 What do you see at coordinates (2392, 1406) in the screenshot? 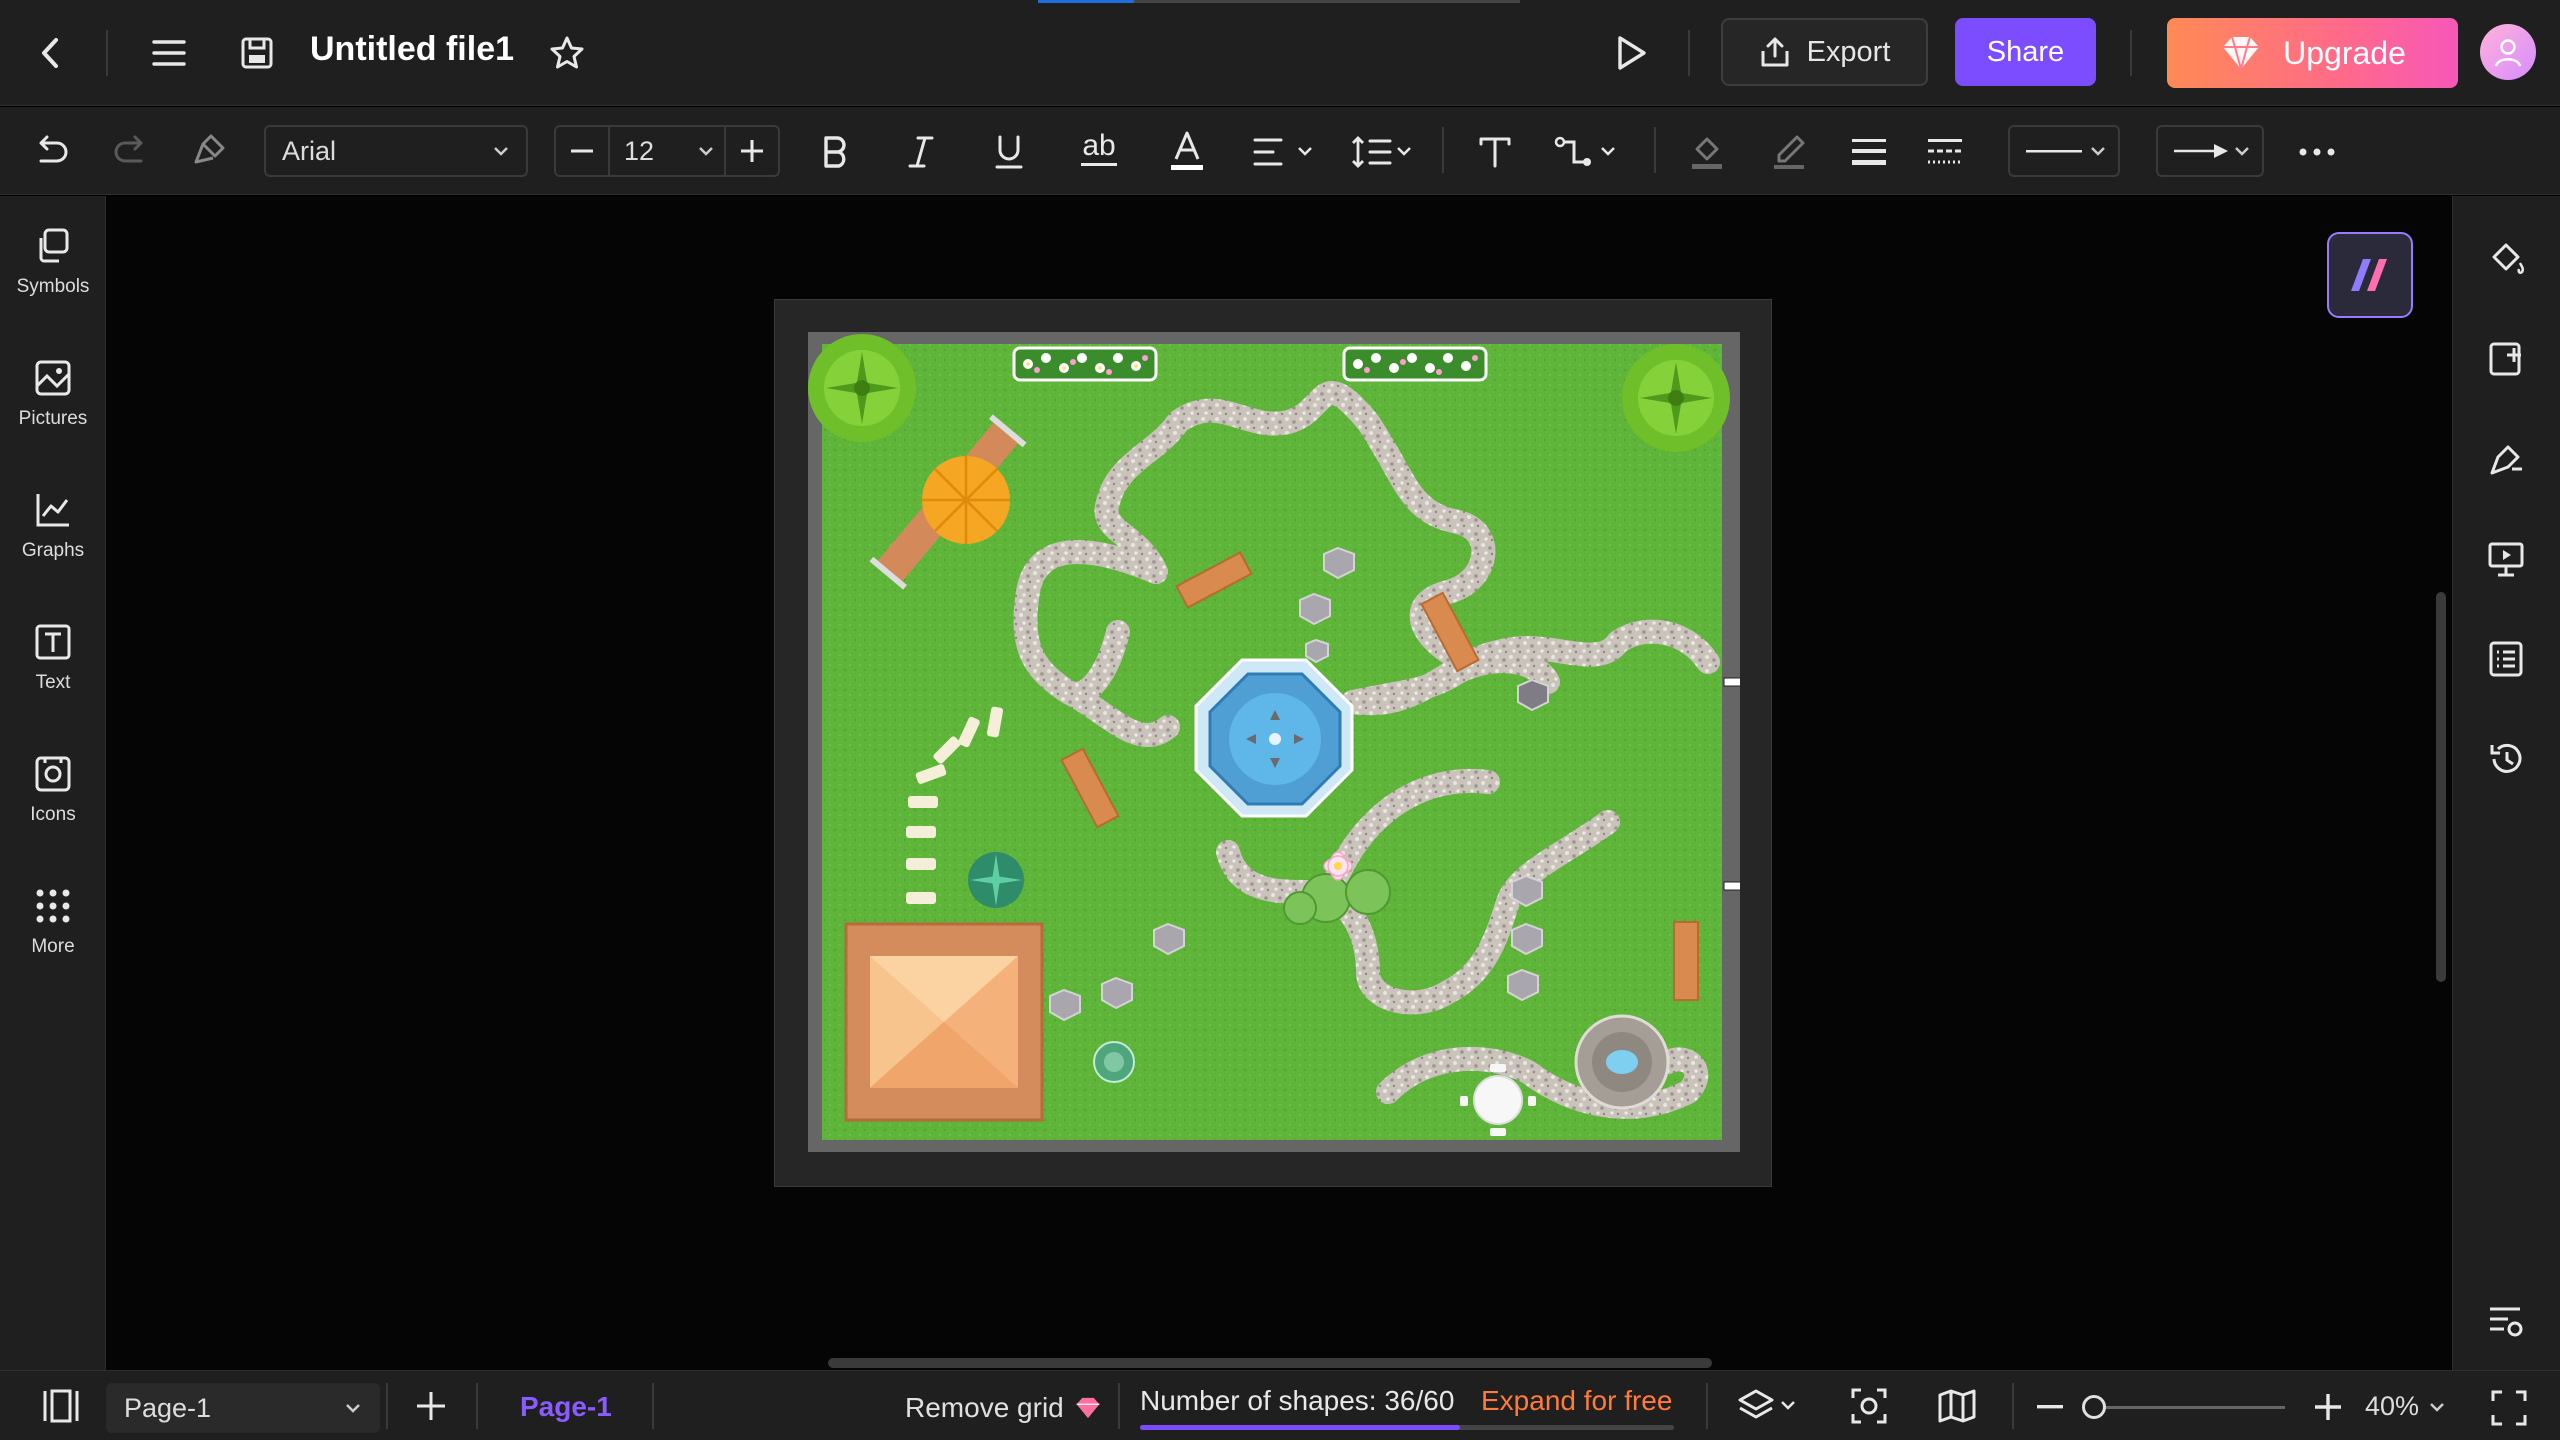
I see `zoom-value: 40%` at bounding box center [2392, 1406].